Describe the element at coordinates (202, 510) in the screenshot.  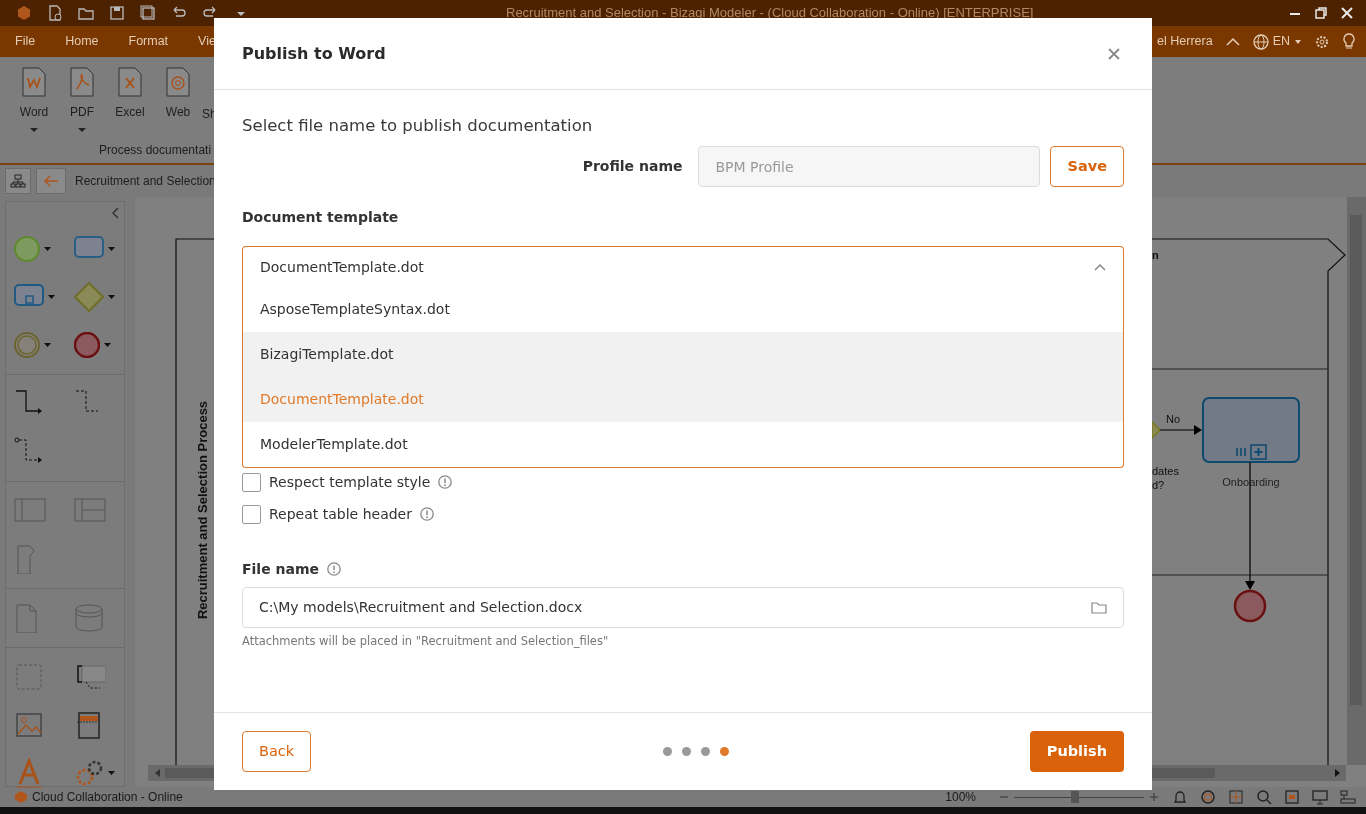
I see `pool-label: Recruitment and Selection Process` at that location.